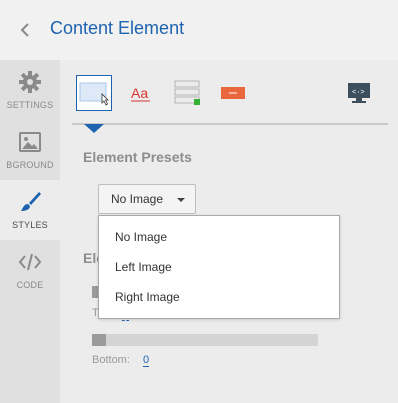 The image size is (398, 403). I want to click on preset-select-value: No Image, so click(137, 199).